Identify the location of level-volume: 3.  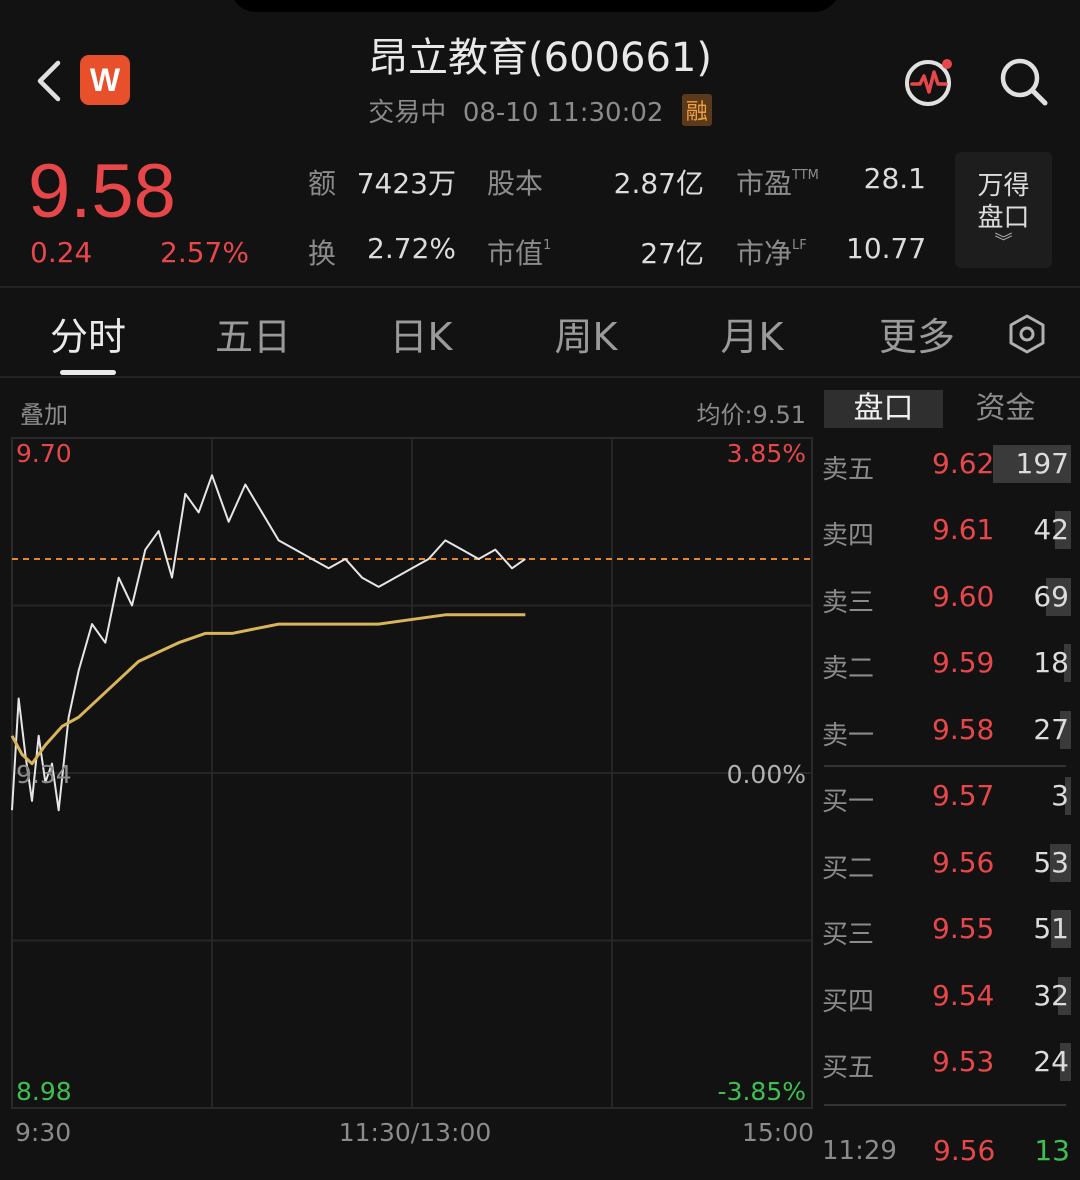
(1060, 795).